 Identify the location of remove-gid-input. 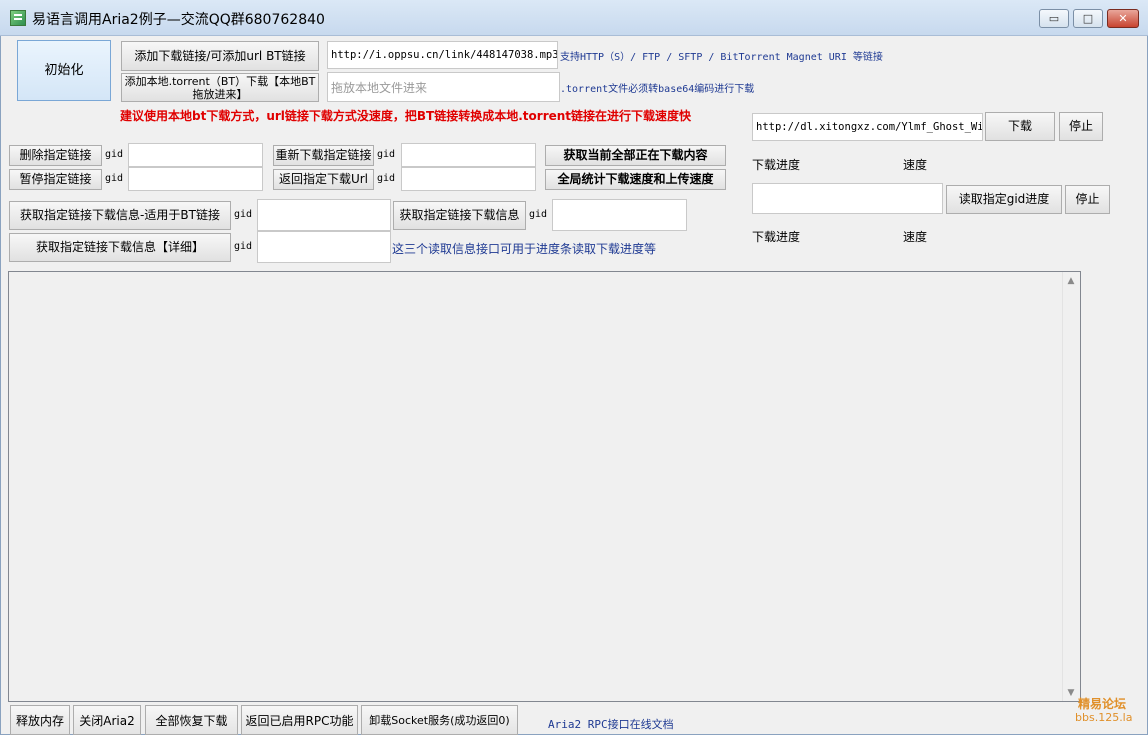
(195, 155).